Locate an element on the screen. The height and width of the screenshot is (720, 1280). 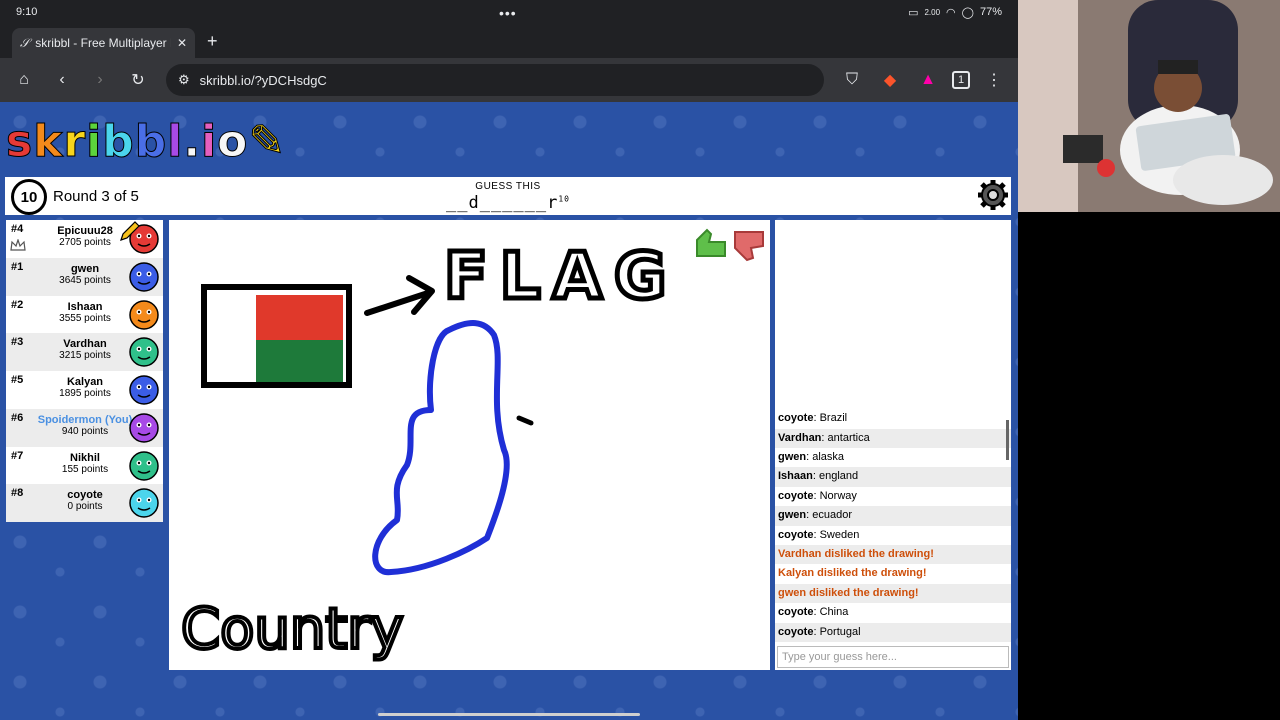
status-icons: ▭ 2.00 ◠ ◯ 77% is located at coordinates (955, 12).